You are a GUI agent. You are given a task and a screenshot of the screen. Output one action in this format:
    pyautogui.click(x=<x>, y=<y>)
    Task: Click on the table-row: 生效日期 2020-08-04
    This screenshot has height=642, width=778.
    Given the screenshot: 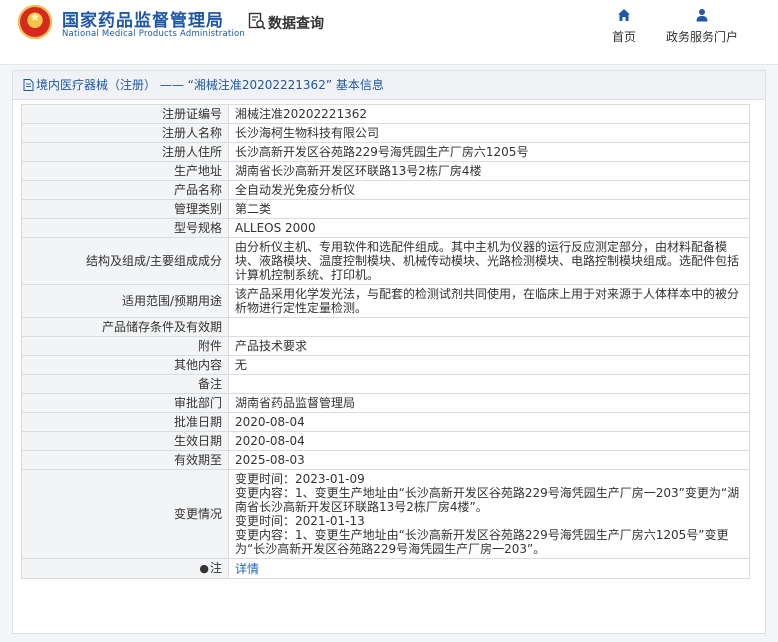 What is the action you would take?
    pyautogui.click(x=385, y=441)
    